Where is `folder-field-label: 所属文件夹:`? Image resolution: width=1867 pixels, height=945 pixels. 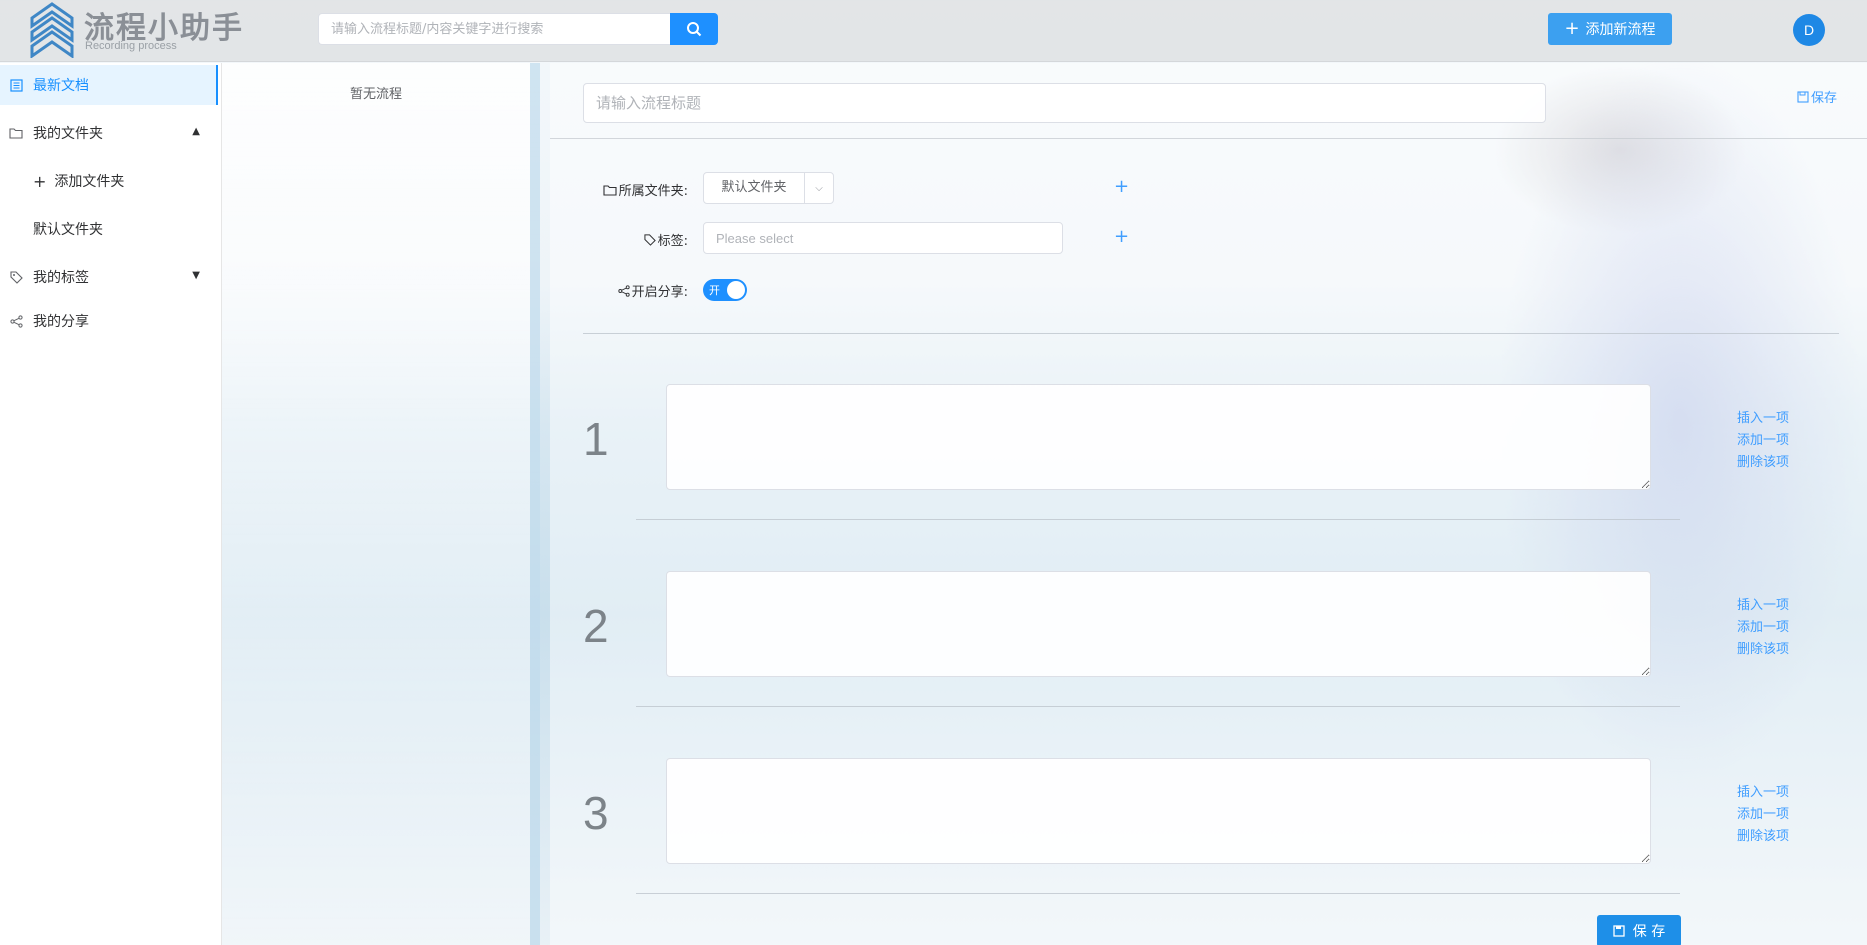 folder-field-label: 所属文件夹: is located at coordinates (633, 189).